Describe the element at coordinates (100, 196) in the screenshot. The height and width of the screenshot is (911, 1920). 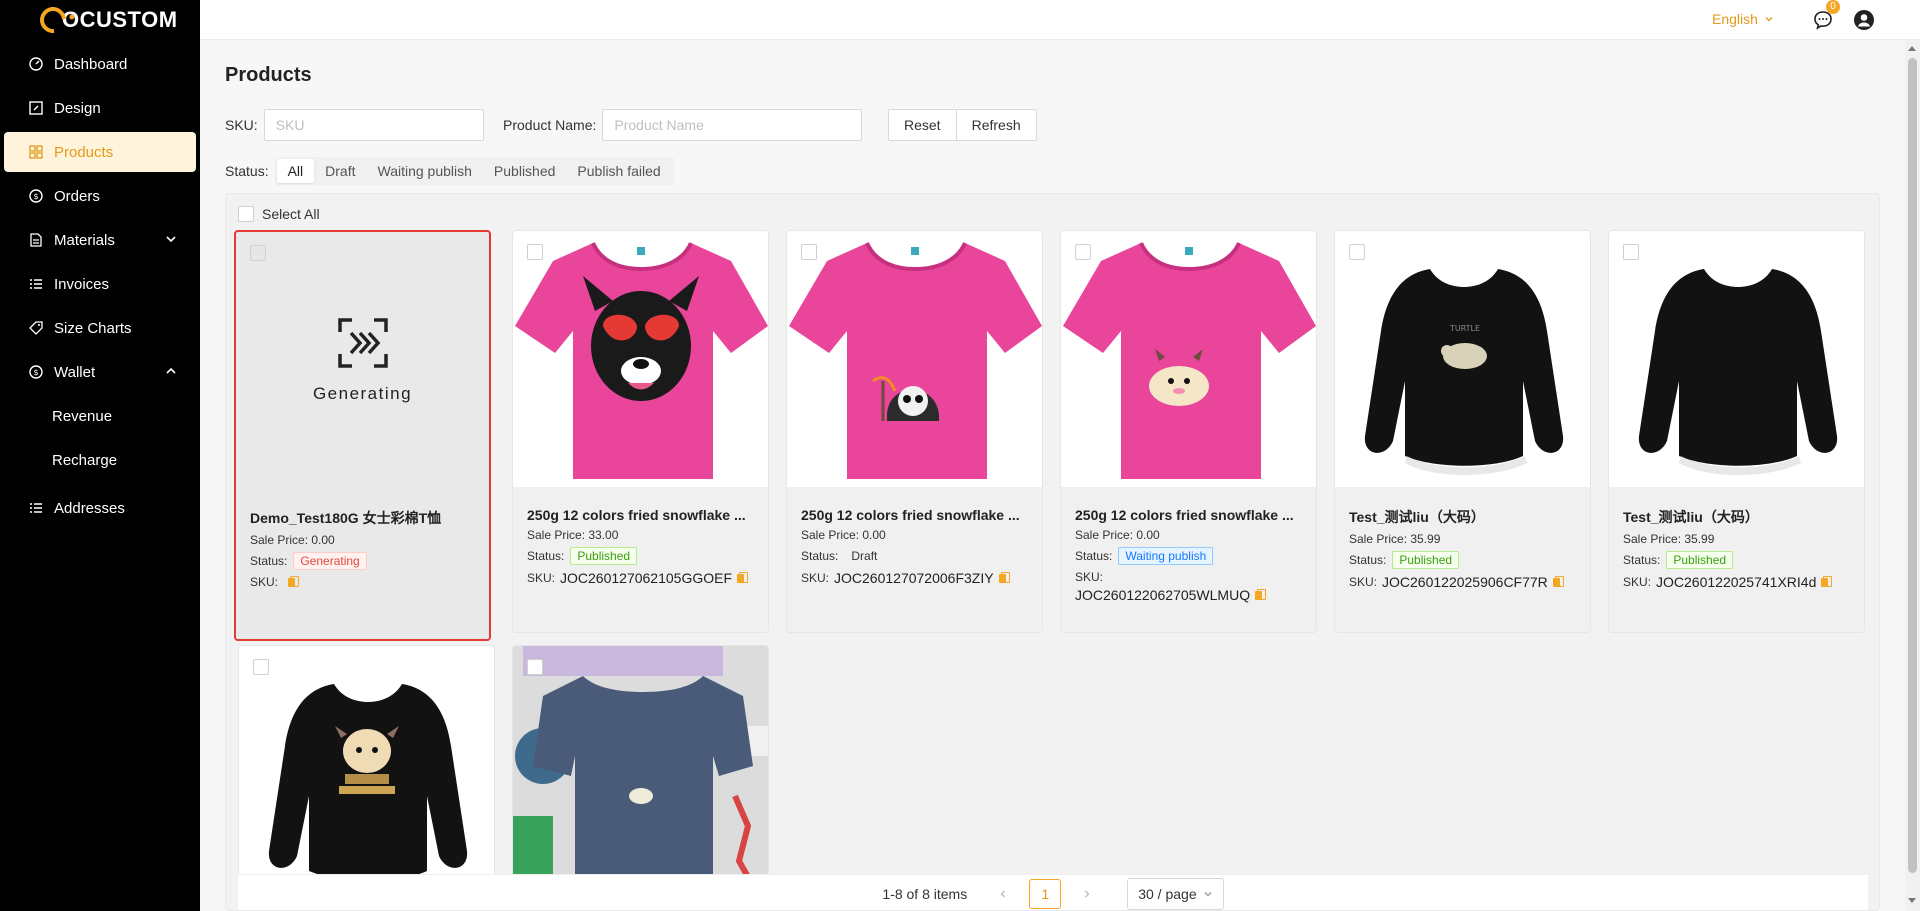
I see `sidebar-item-orders: $ Orders` at that location.